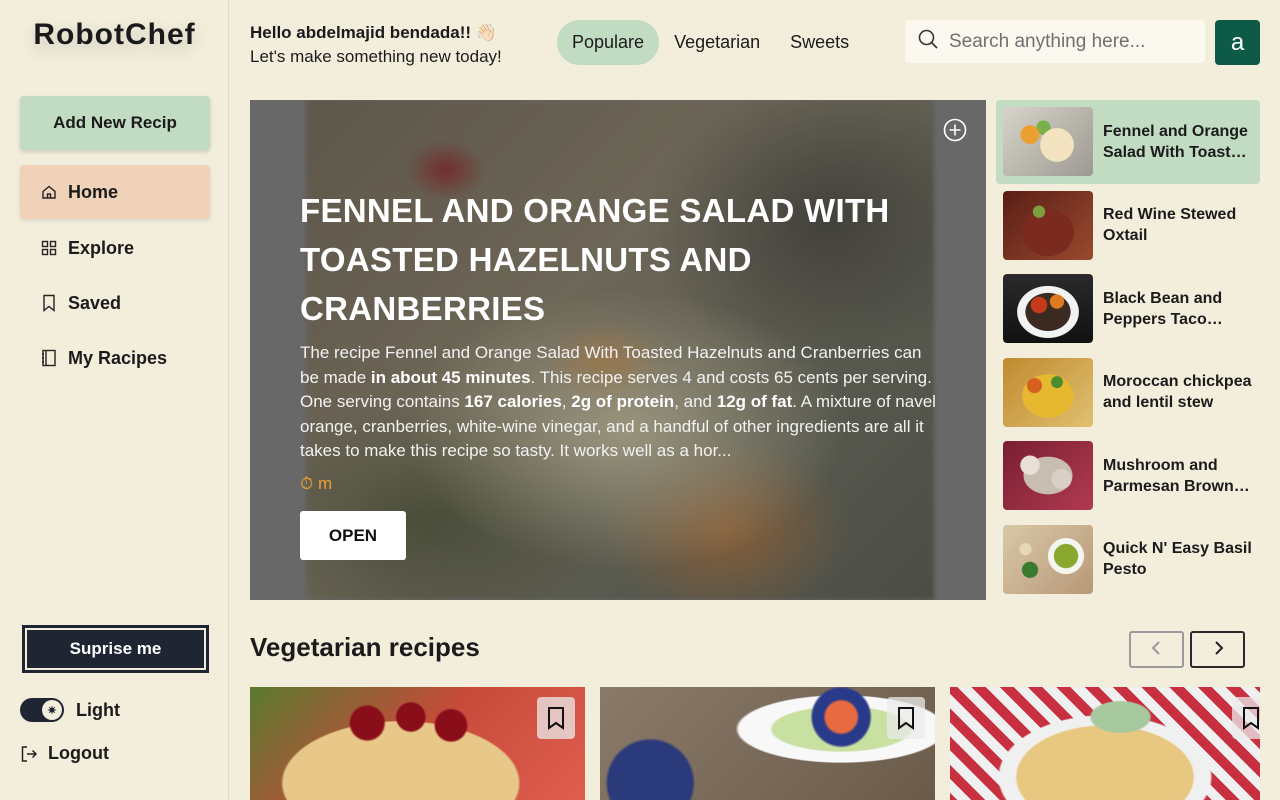  I want to click on chevron-right-icon, so click(1218, 649).